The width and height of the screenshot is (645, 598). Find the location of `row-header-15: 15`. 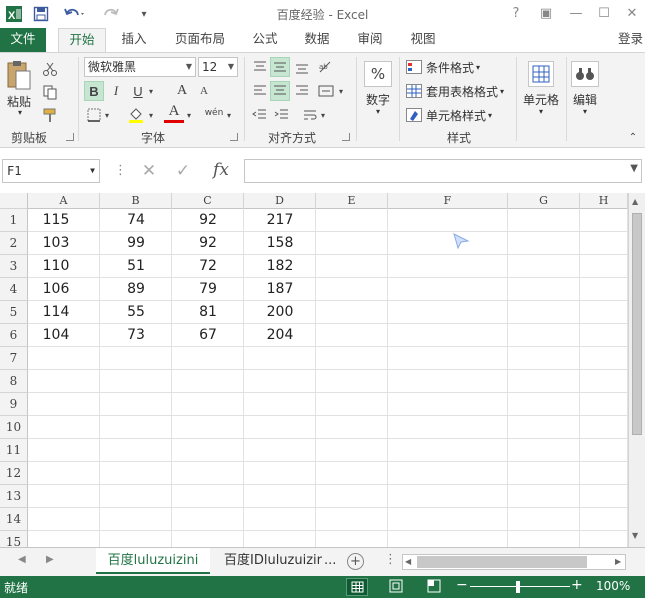

row-header-15: 15 is located at coordinates (14, 539).